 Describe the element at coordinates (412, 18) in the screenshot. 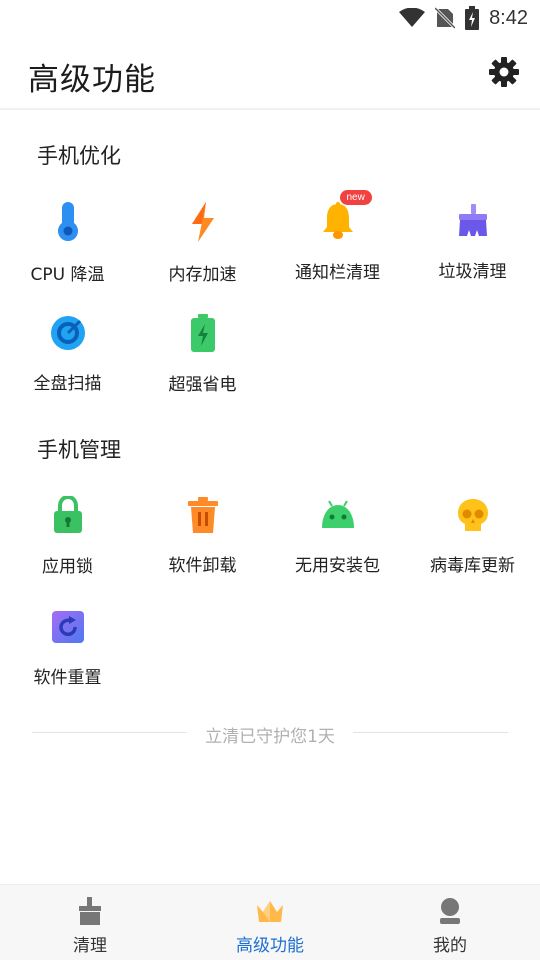

I see `wifi-icon` at that location.